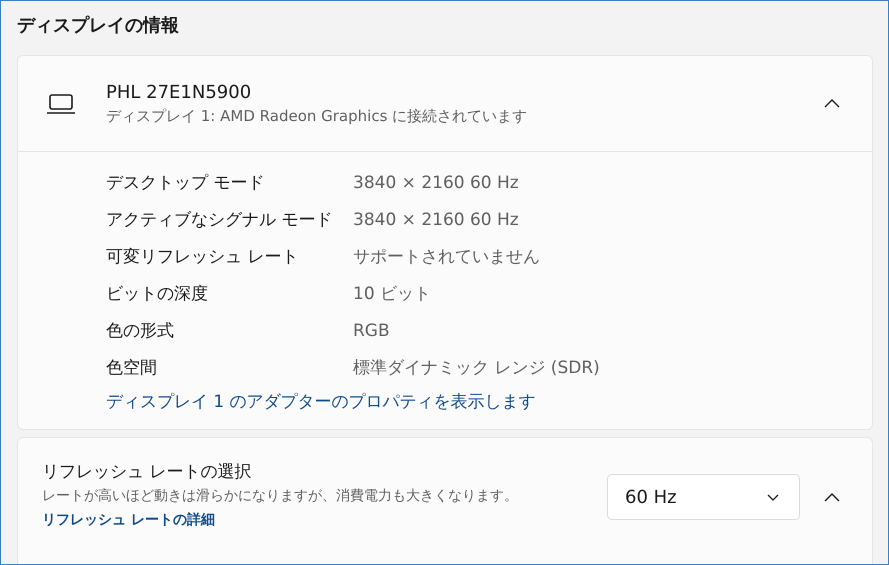  What do you see at coordinates (446, 257) in the screenshot?
I see `property-value: サポートされていません` at bounding box center [446, 257].